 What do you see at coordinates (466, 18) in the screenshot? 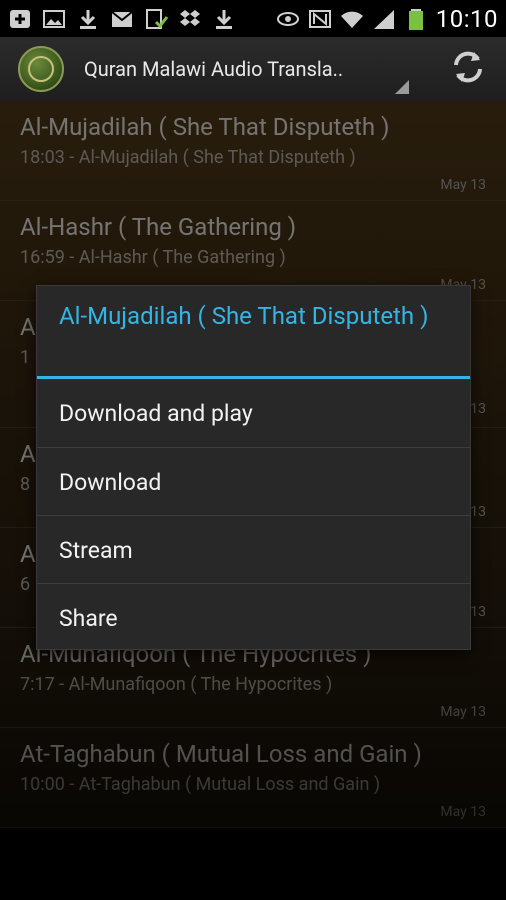
I see `clock: 10:10` at bounding box center [466, 18].